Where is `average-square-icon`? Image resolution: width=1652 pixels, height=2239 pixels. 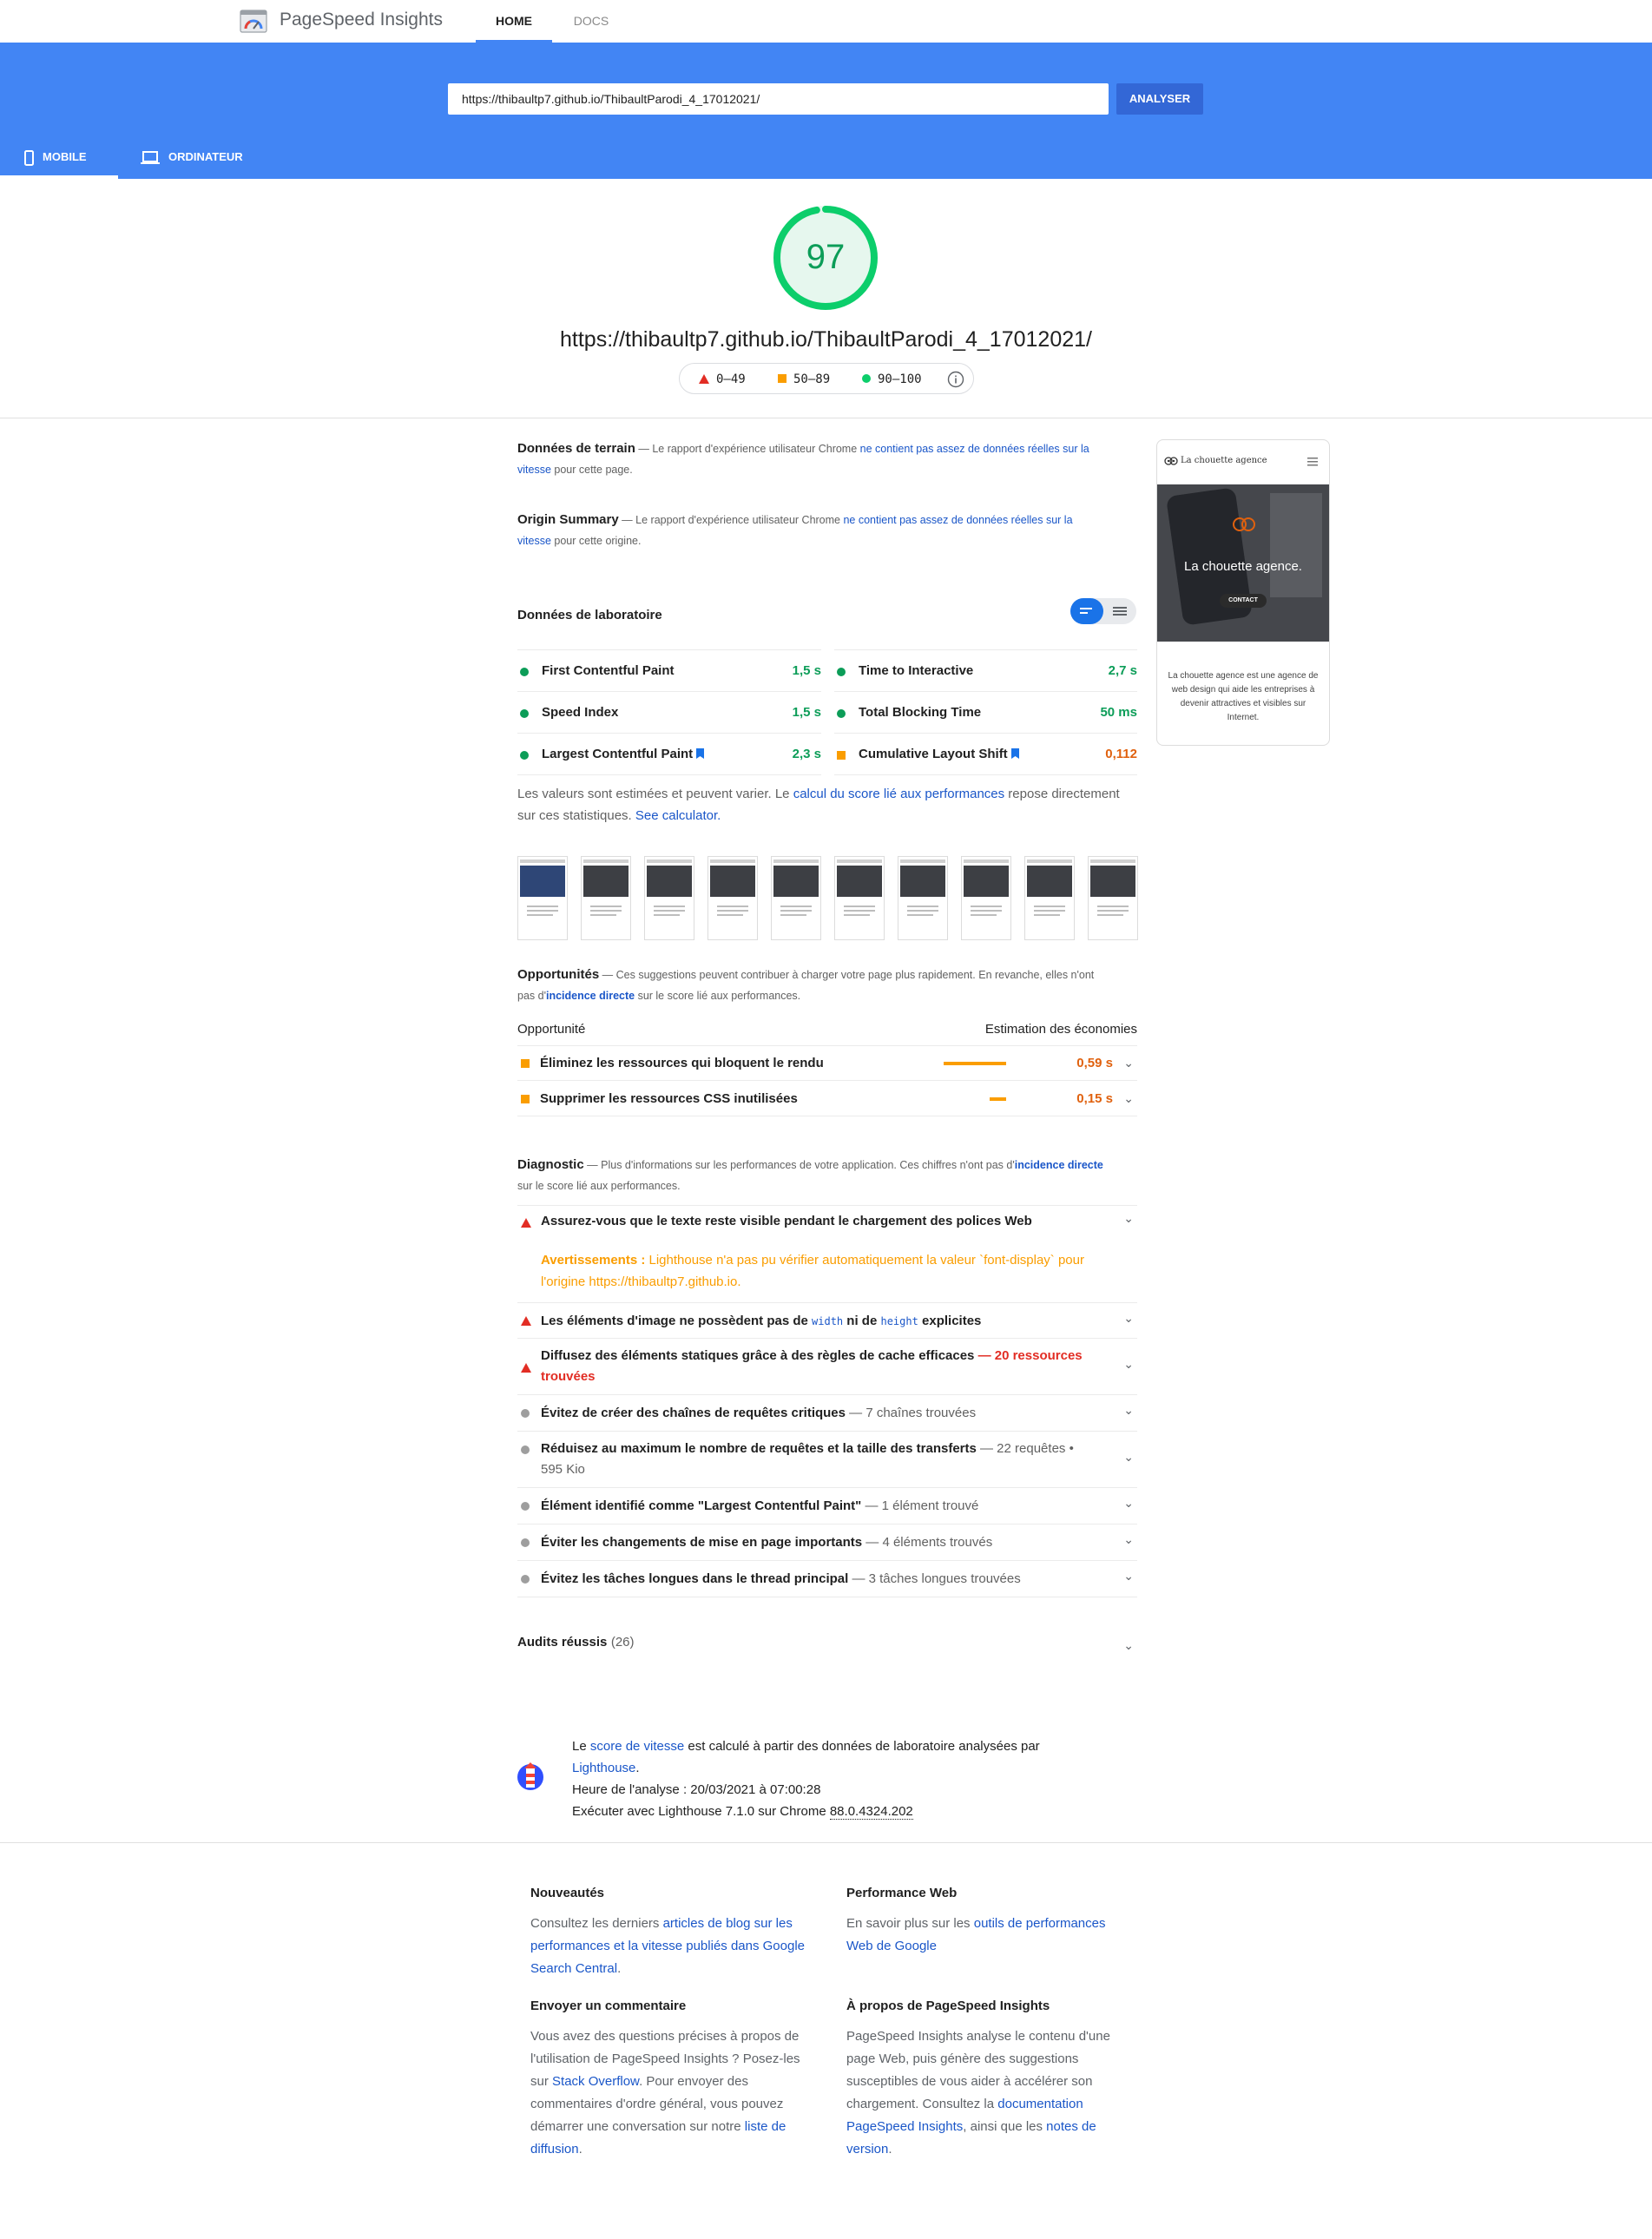
average-square-icon is located at coordinates (525, 1063).